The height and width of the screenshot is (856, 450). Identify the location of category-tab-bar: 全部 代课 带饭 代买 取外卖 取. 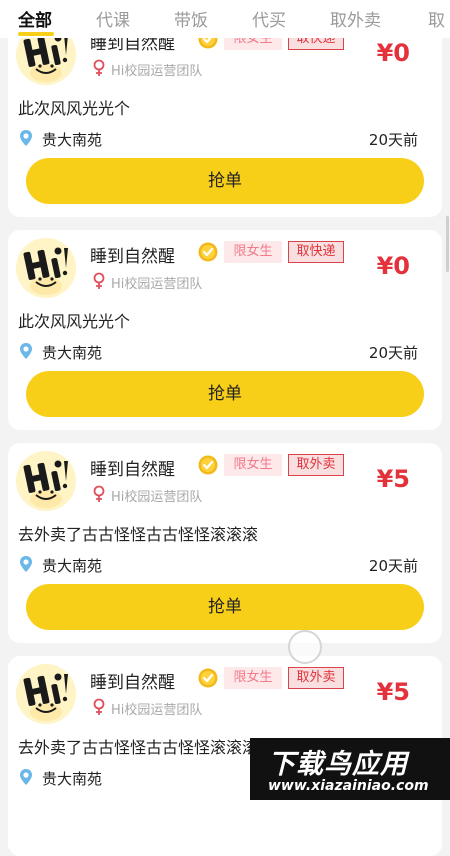
(225, 19).